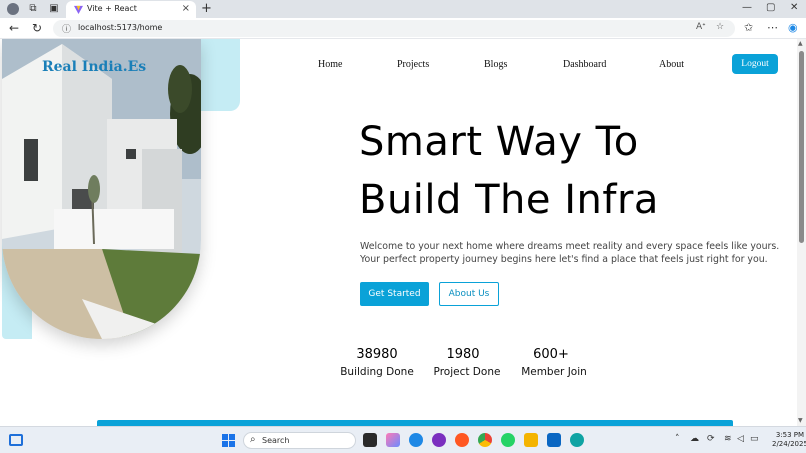  Describe the element at coordinates (94, 67) in the screenshot. I see `brand-logo: Real India.Es` at that location.